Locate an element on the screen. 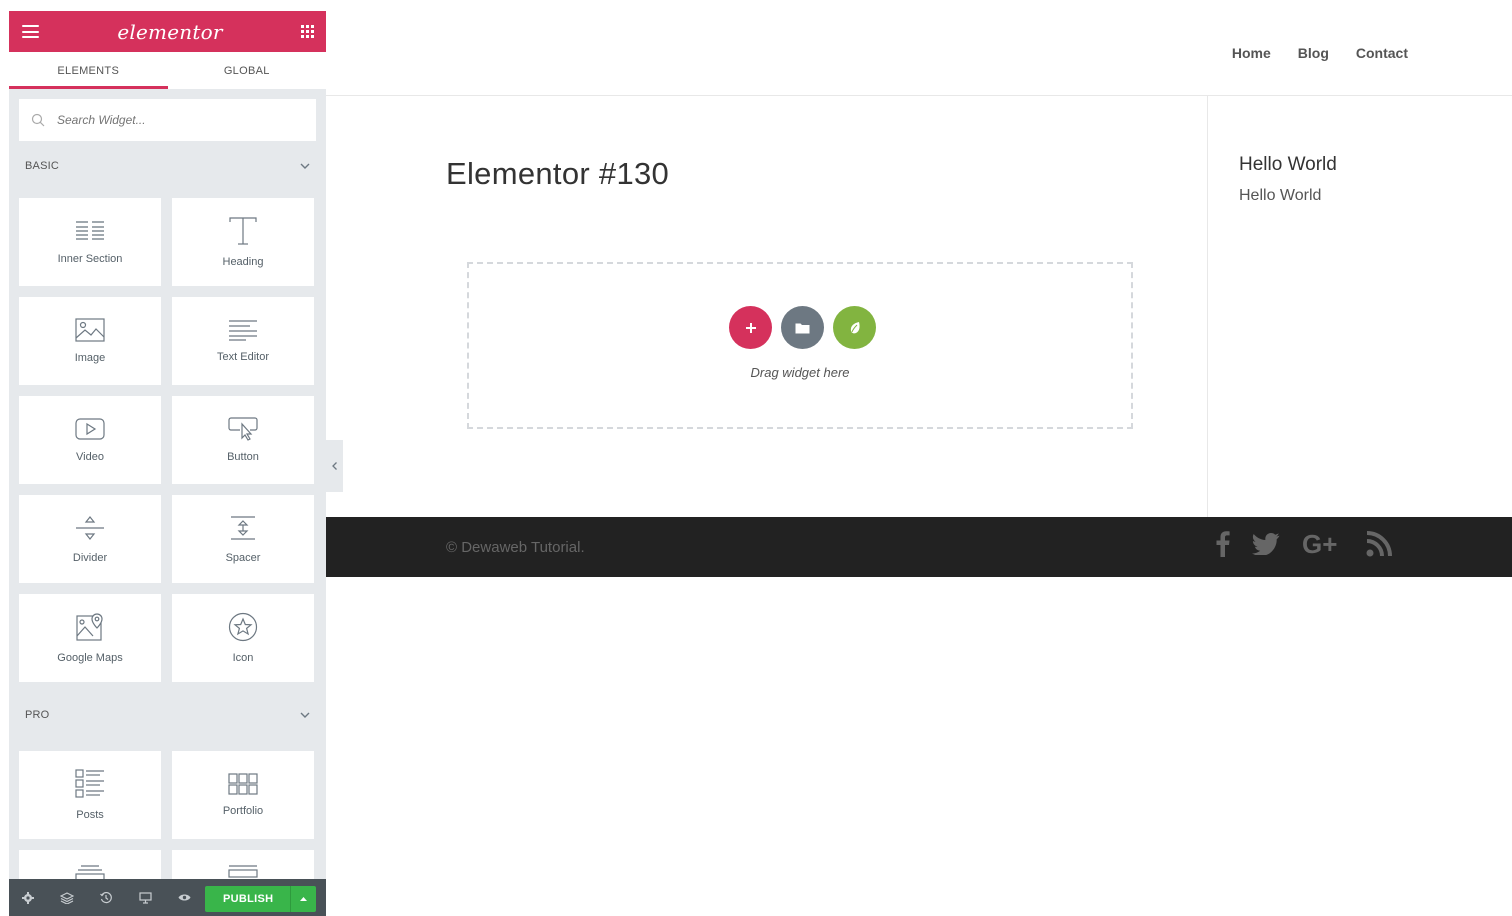  social-links: G+ is located at coordinates (1304, 544).